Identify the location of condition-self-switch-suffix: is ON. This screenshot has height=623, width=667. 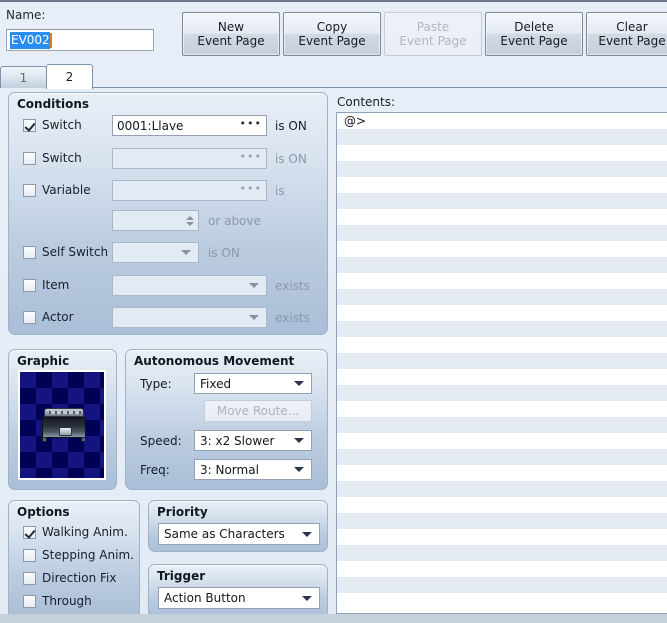
(224, 253).